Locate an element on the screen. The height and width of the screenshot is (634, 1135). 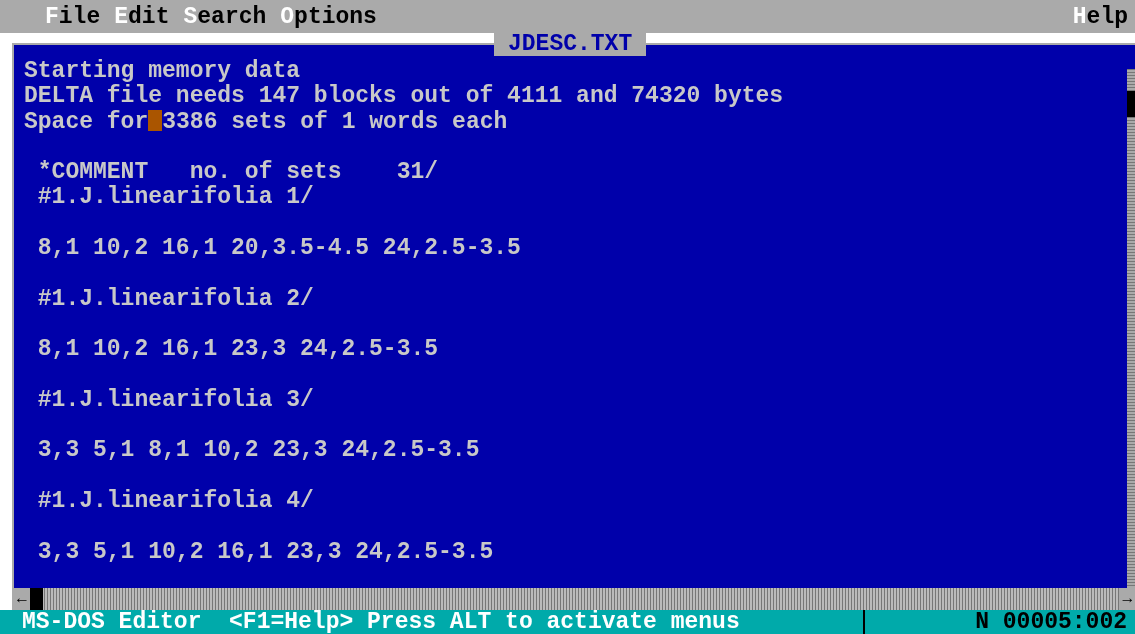
text-cursor is located at coordinates (155, 120).